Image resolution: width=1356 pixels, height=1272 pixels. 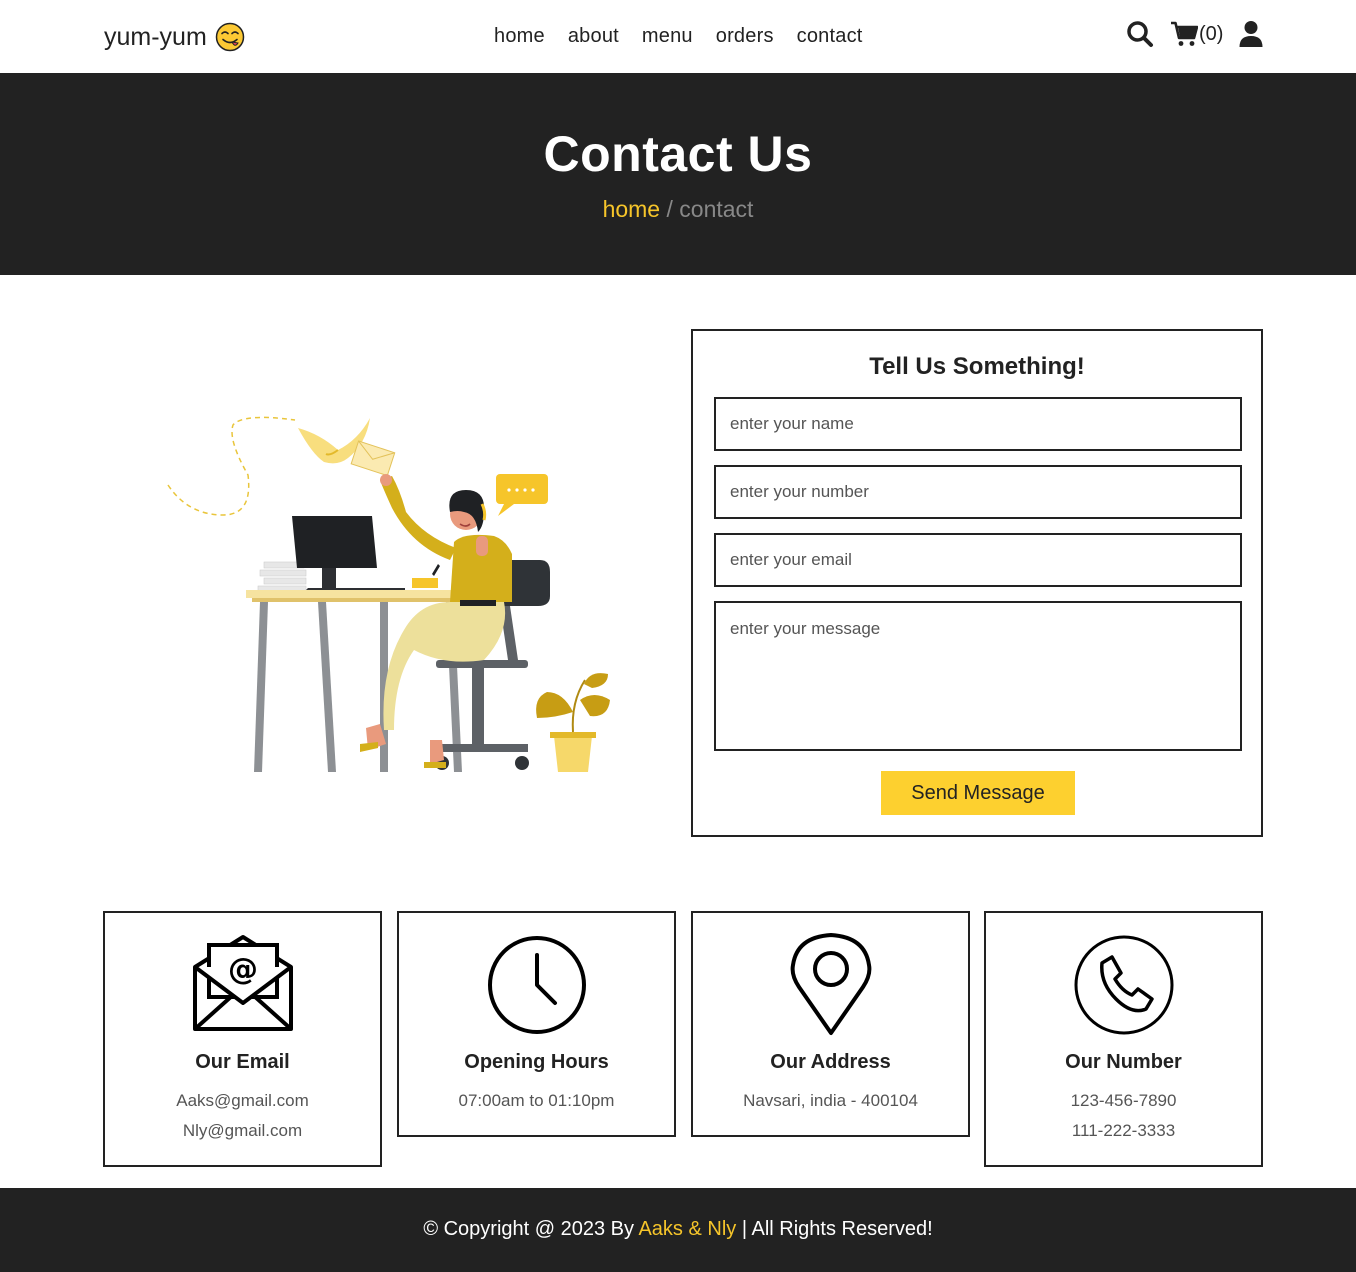 What do you see at coordinates (1123, 1100) in the screenshot?
I see `number-line-1: 123-456-7890` at bounding box center [1123, 1100].